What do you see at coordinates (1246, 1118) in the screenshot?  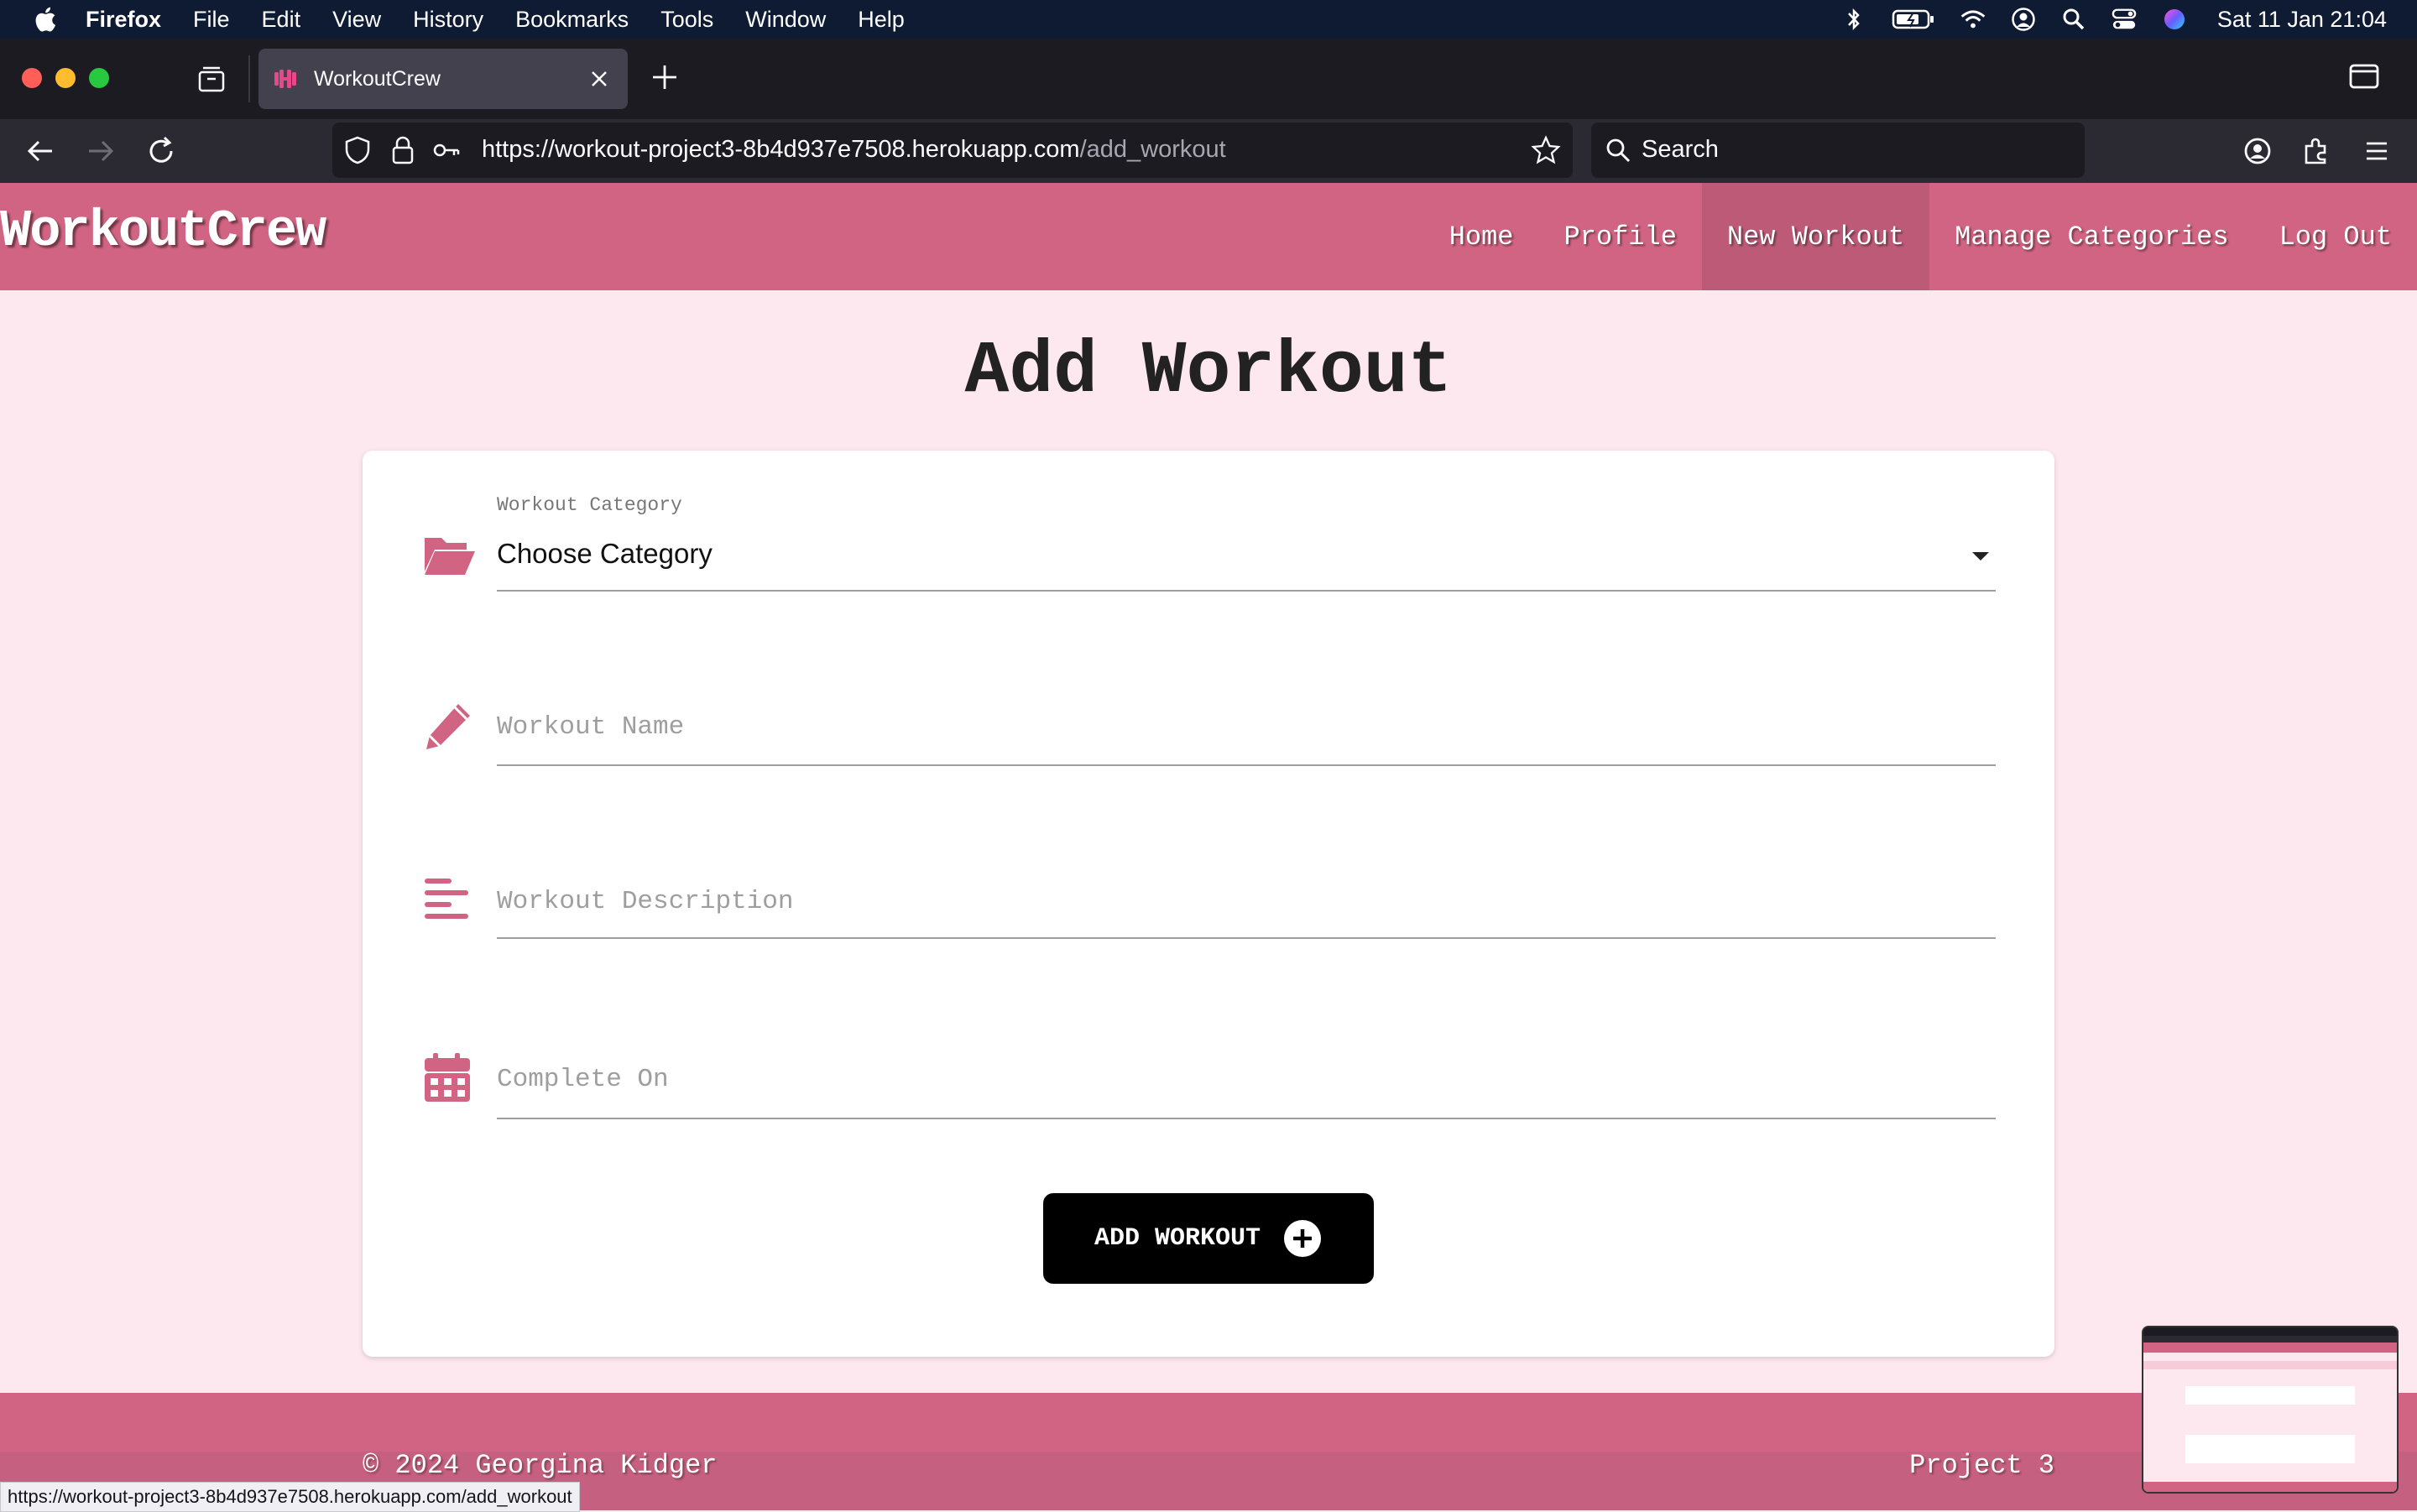 I see `complete-on-underline` at bounding box center [1246, 1118].